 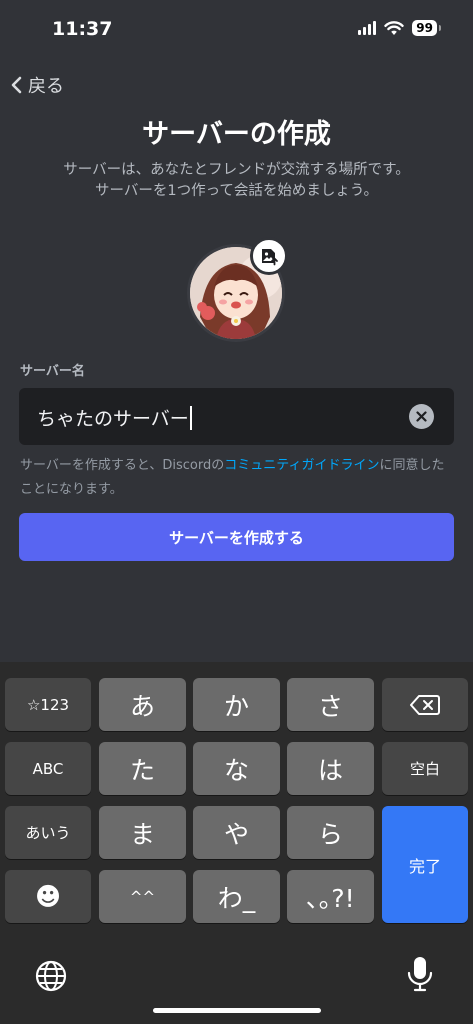 I want to click on input-text: ちゃたのサーバー, so click(x=113, y=419).